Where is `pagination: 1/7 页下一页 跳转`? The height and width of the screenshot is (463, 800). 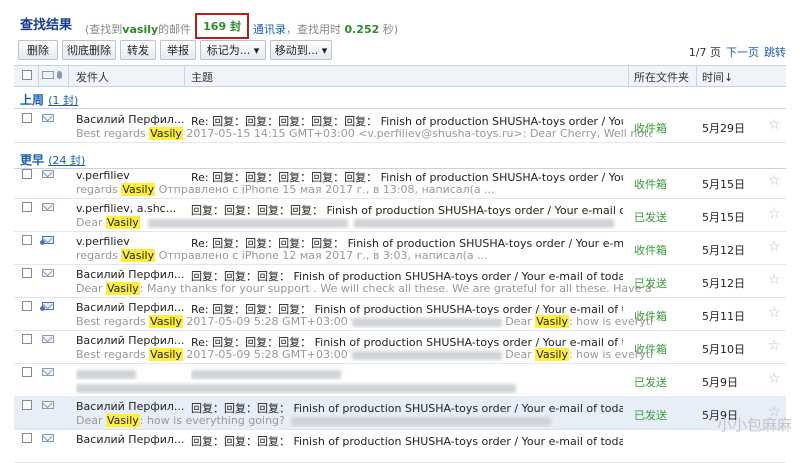
pagination: 1/7 页下一页 跳转 is located at coordinates (737, 52).